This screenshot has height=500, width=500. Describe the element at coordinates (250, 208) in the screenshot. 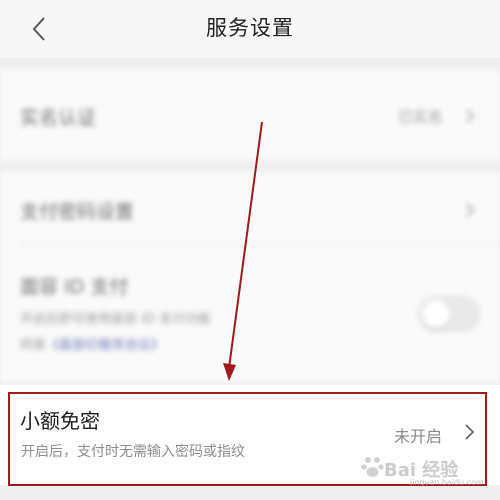

I see `pay-password-row` at that location.